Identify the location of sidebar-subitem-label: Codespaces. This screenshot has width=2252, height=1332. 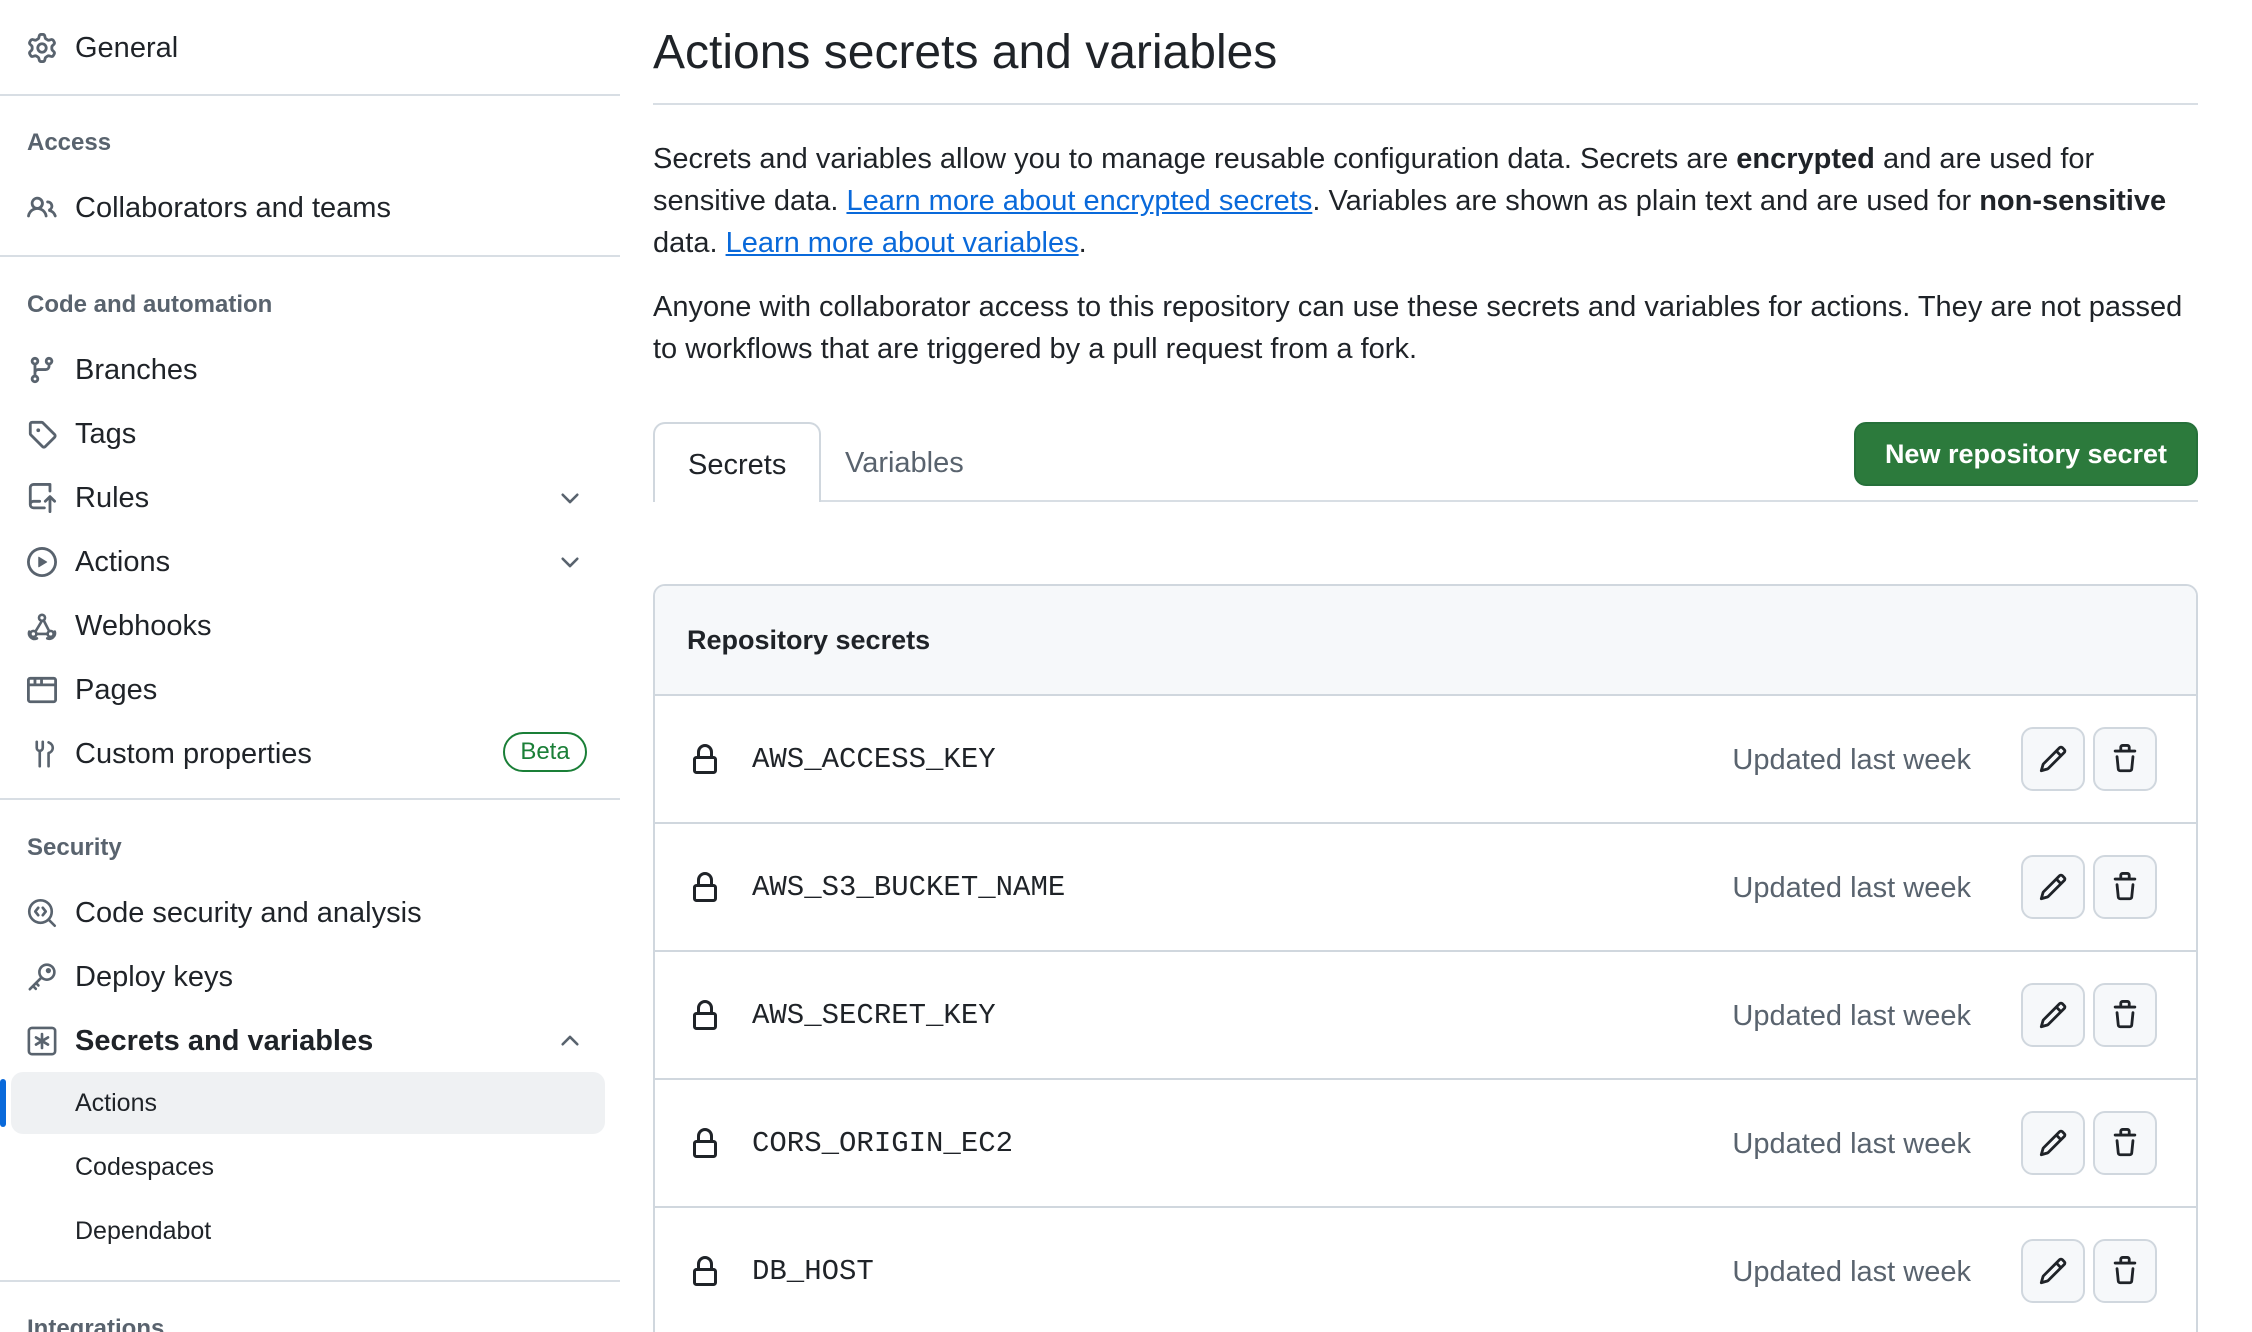
(144, 1167).